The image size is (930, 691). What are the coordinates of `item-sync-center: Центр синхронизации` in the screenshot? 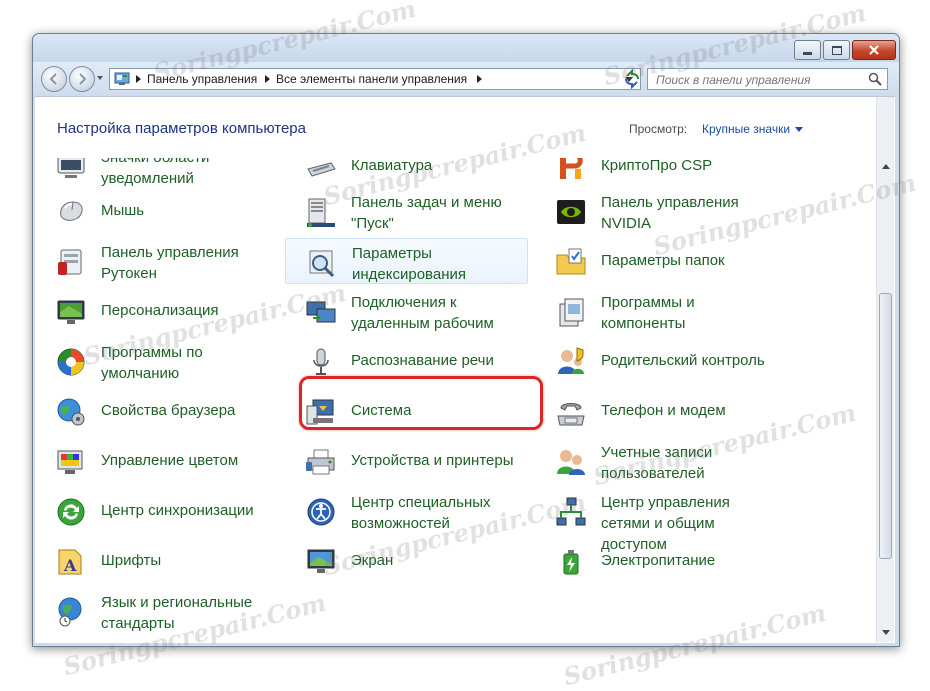 It's located at (155, 511).